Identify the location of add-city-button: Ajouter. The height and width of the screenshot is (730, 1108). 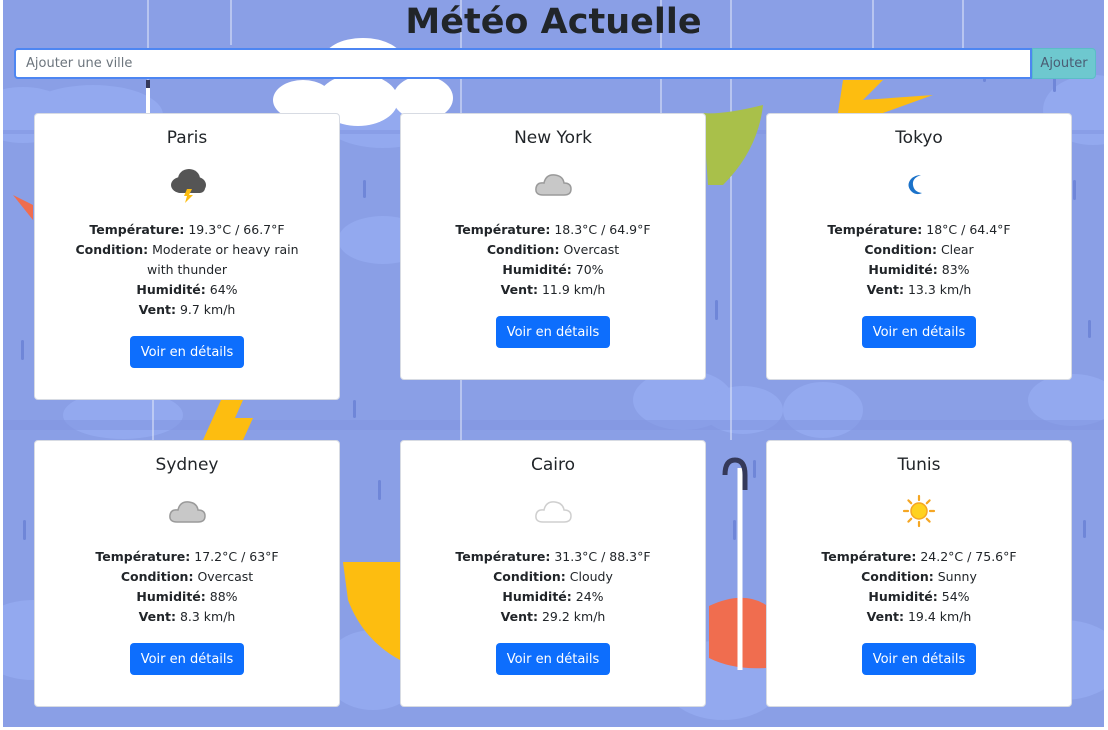
(1064, 63).